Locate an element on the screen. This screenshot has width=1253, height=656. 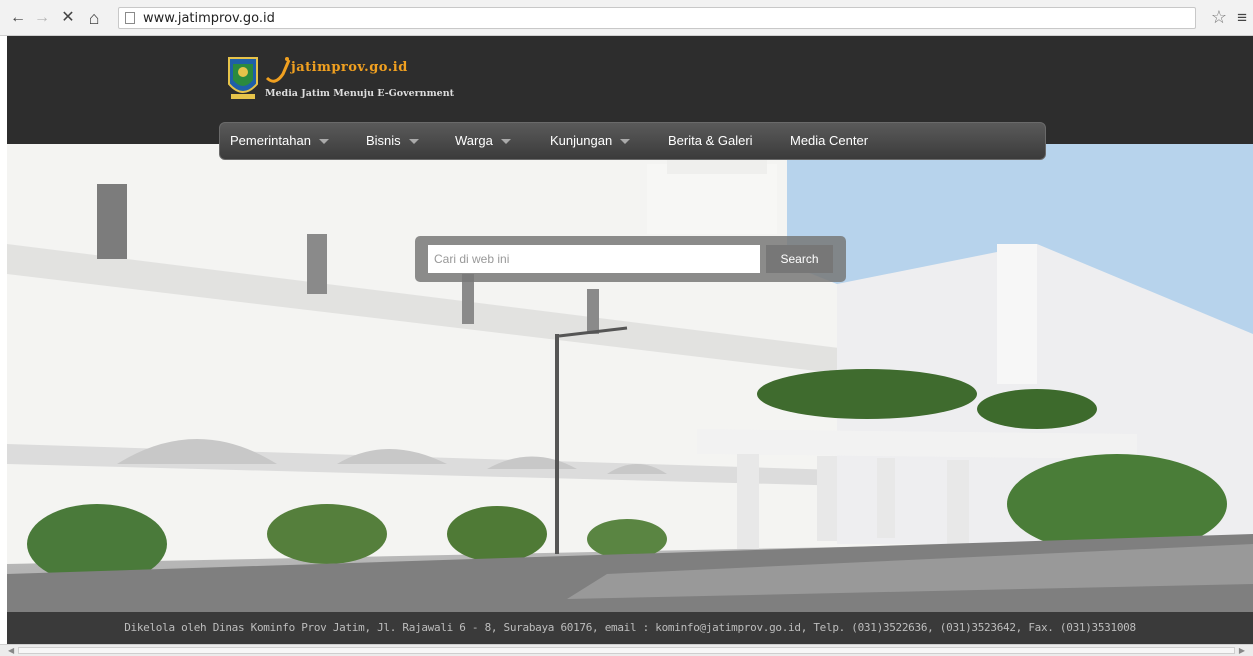
nav-item-media-center: Media Center is located at coordinates (829, 140).